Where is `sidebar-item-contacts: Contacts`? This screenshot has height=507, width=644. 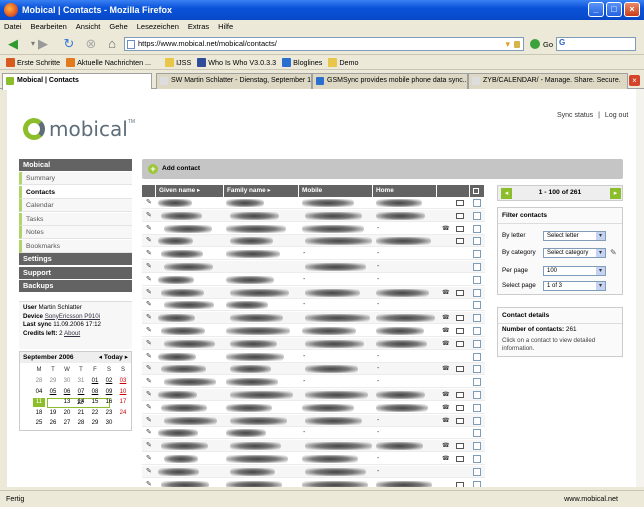 sidebar-item-contacts: Contacts is located at coordinates (75, 192).